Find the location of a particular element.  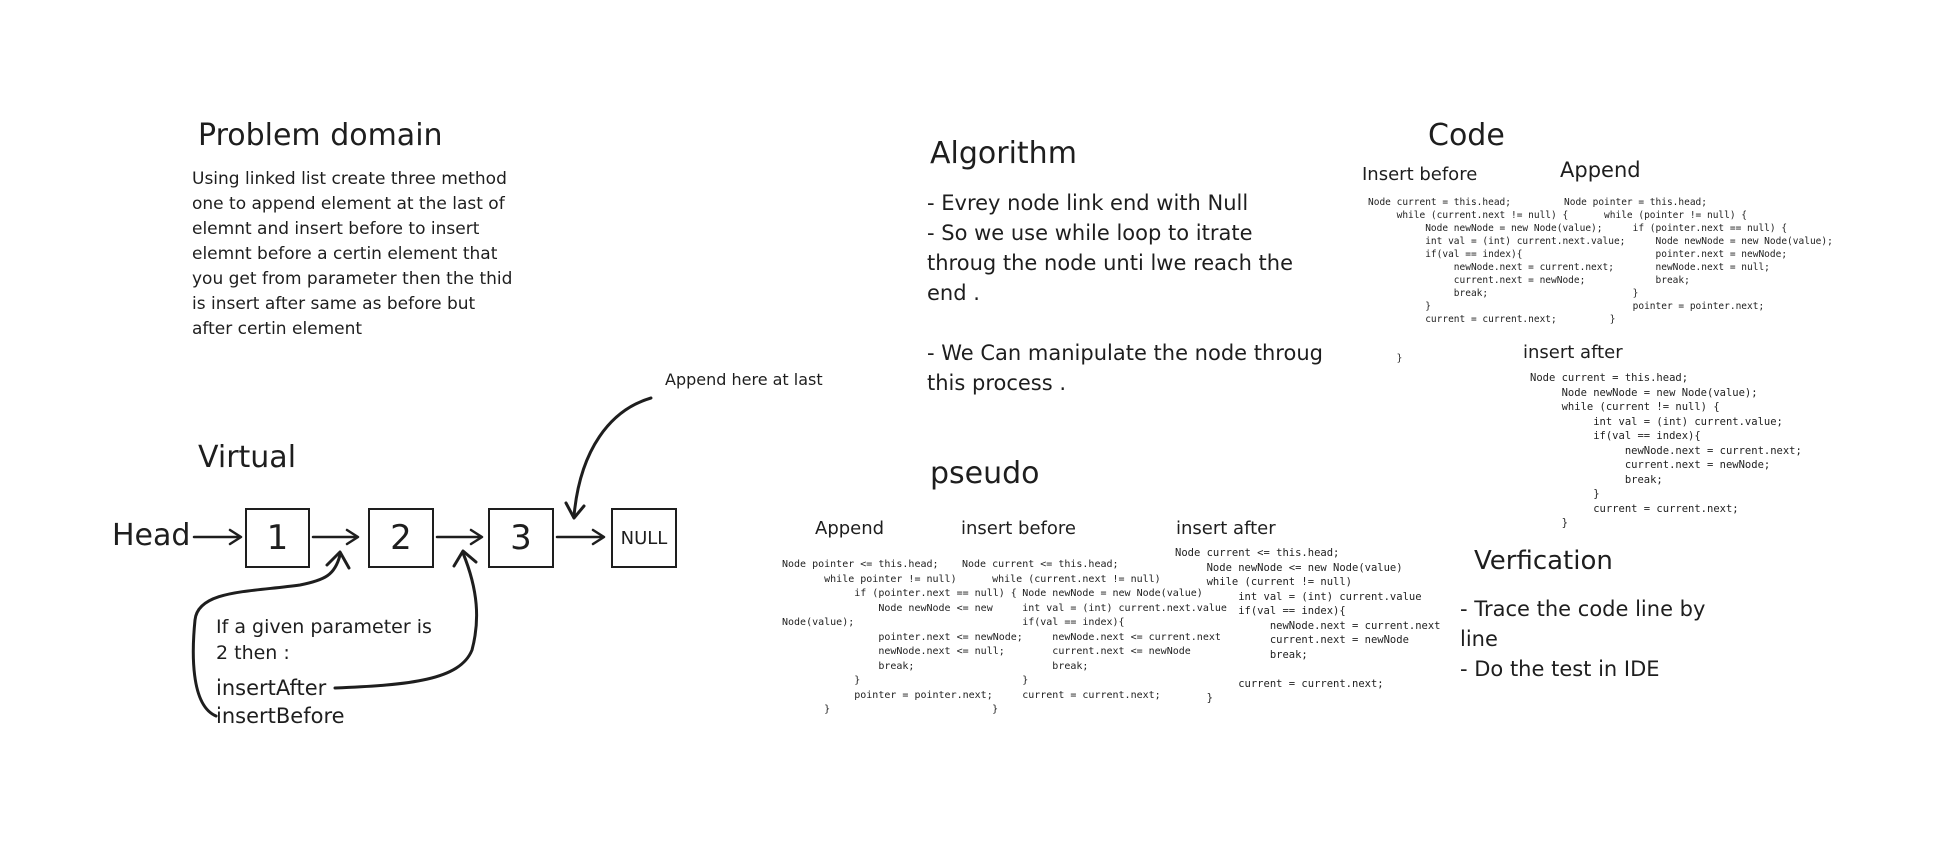

pseudo-title: pseudo is located at coordinates (985, 473).